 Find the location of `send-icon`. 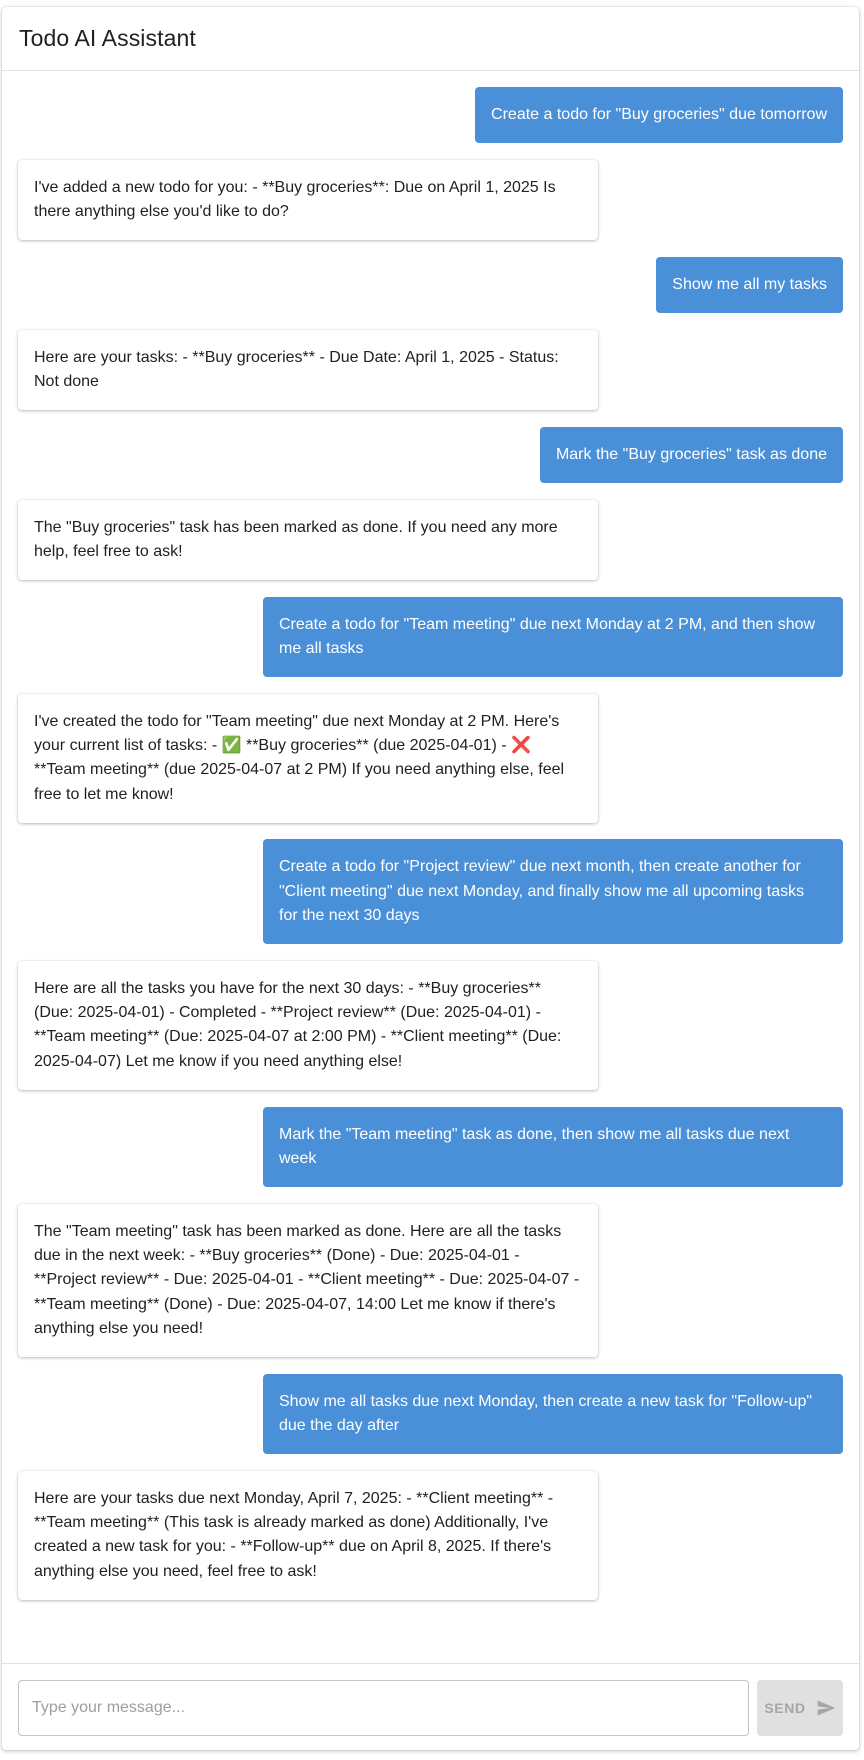

send-icon is located at coordinates (826, 1708).